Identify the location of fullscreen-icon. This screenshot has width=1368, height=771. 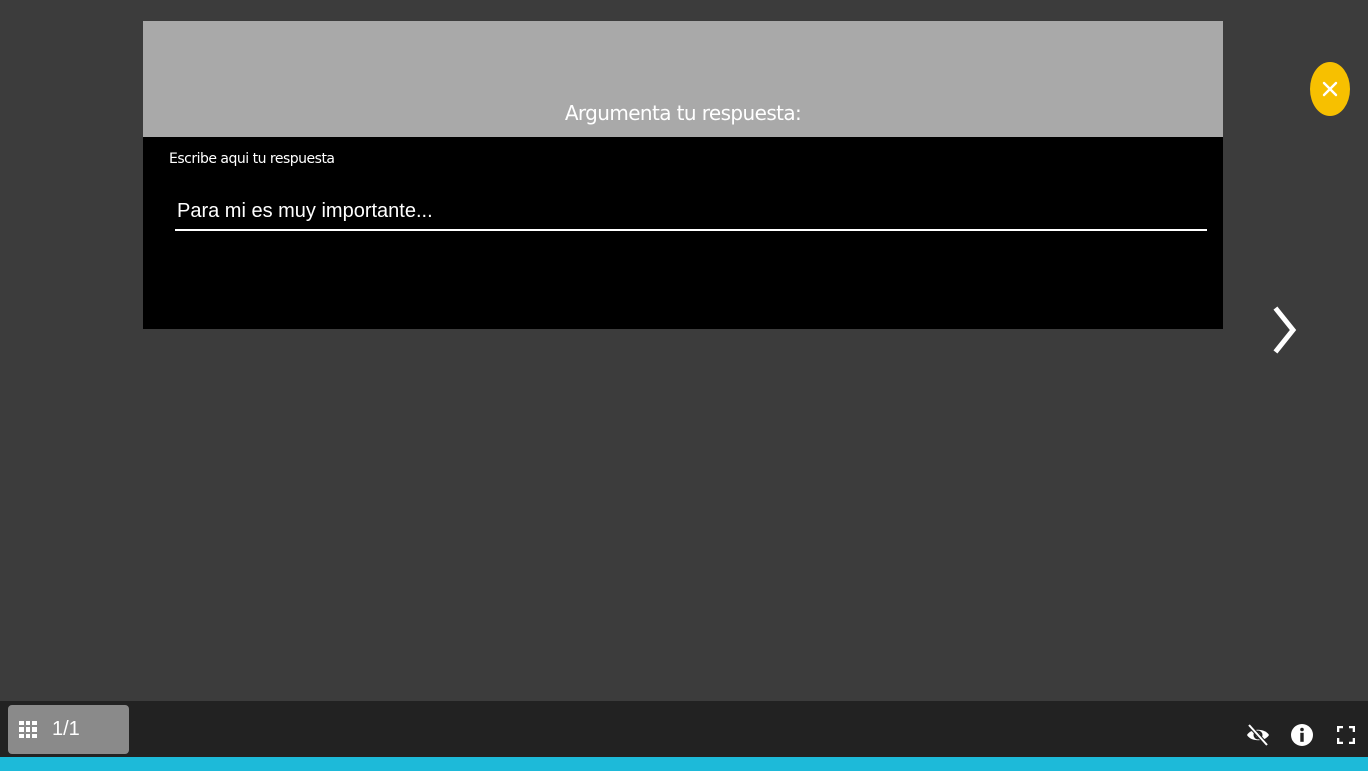
(1346, 735).